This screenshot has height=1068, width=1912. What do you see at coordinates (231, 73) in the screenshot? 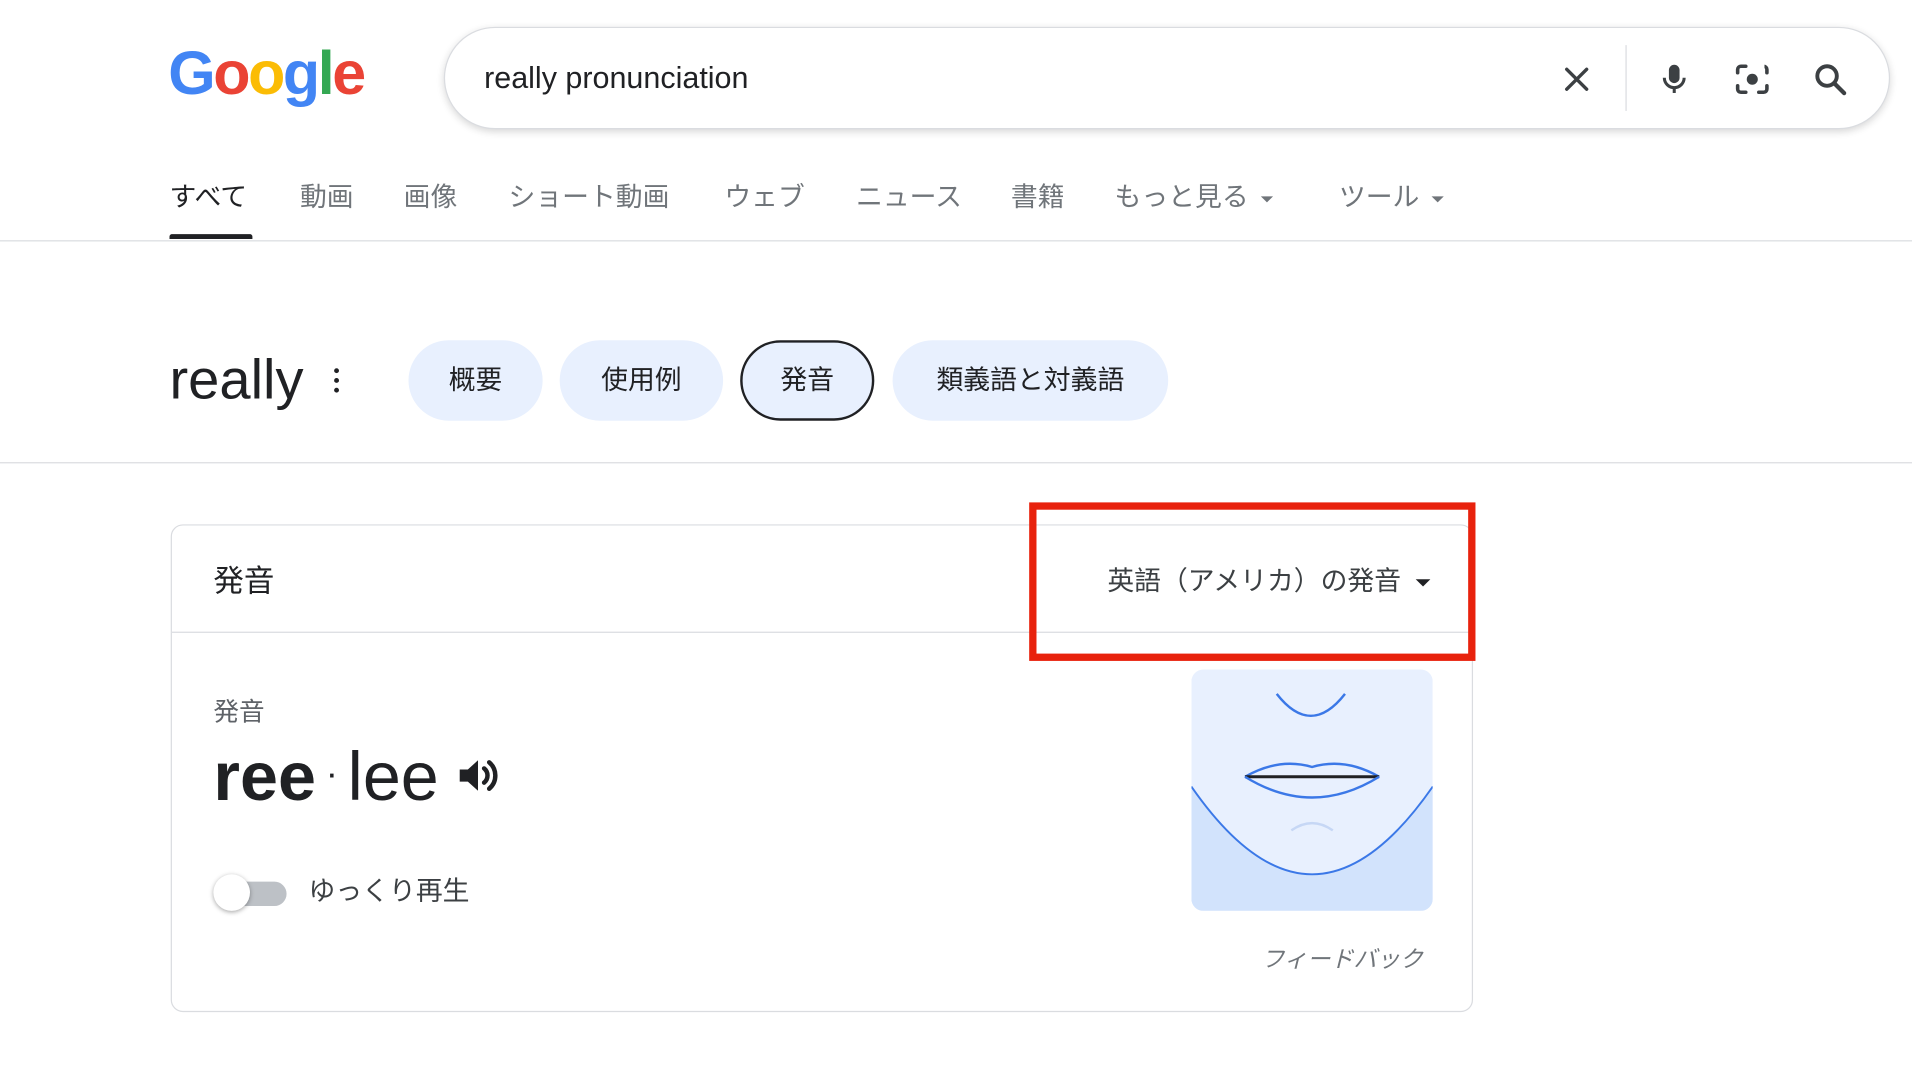
I see `logo-letter-o1: o` at bounding box center [231, 73].